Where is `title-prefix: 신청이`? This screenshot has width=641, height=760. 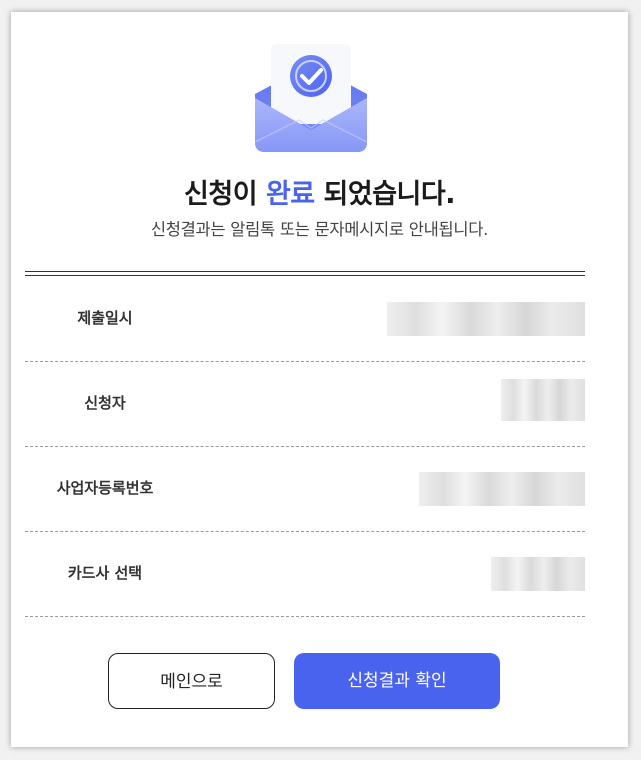 title-prefix: 신청이 is located at coordinates (225, 194).